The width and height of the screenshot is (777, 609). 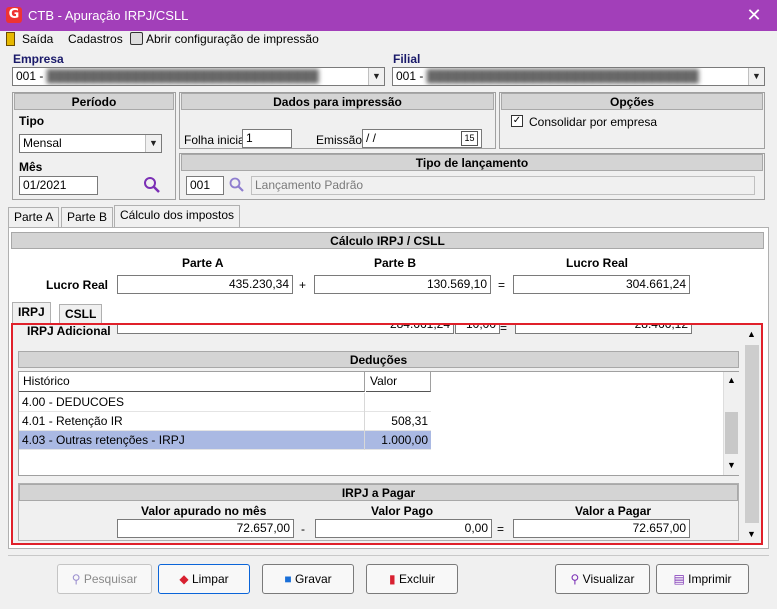 What do you see at coordinates (205, 528) in the screenshot?
I see `apurado-input: 72.657,00` at bounding box center [205, 528].